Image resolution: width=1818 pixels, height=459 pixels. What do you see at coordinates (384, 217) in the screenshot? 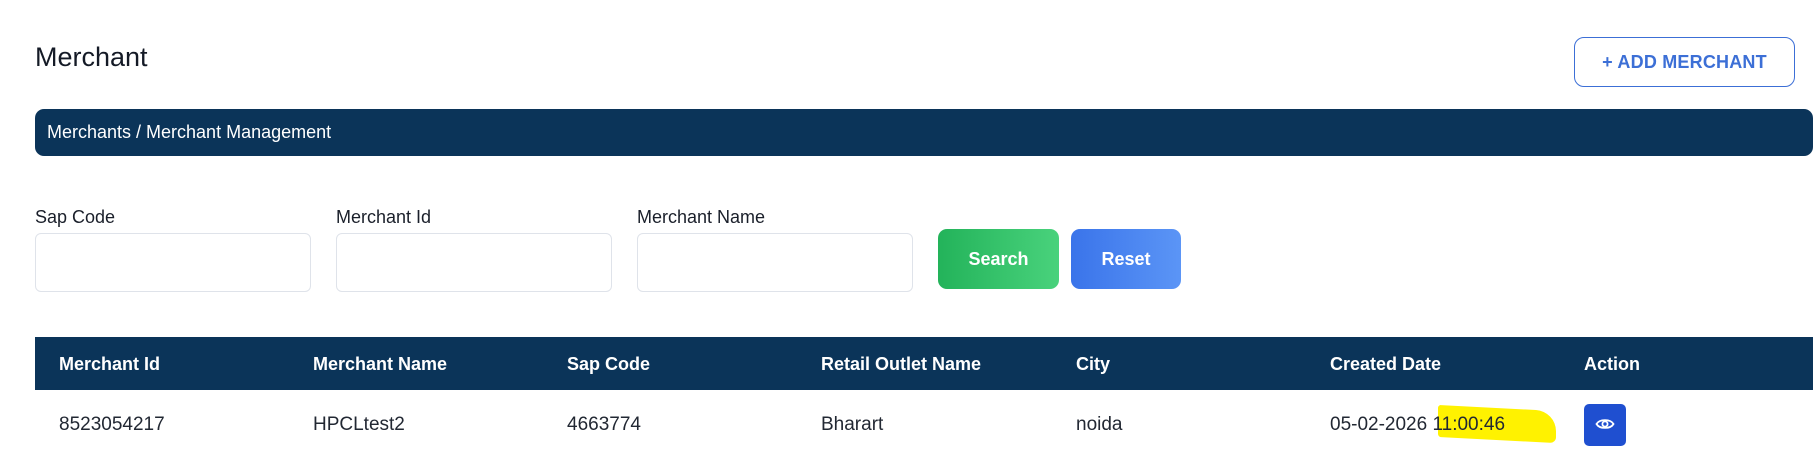
I see `merchant-id-label: Merchant Id` at bounding box center [384, 217].